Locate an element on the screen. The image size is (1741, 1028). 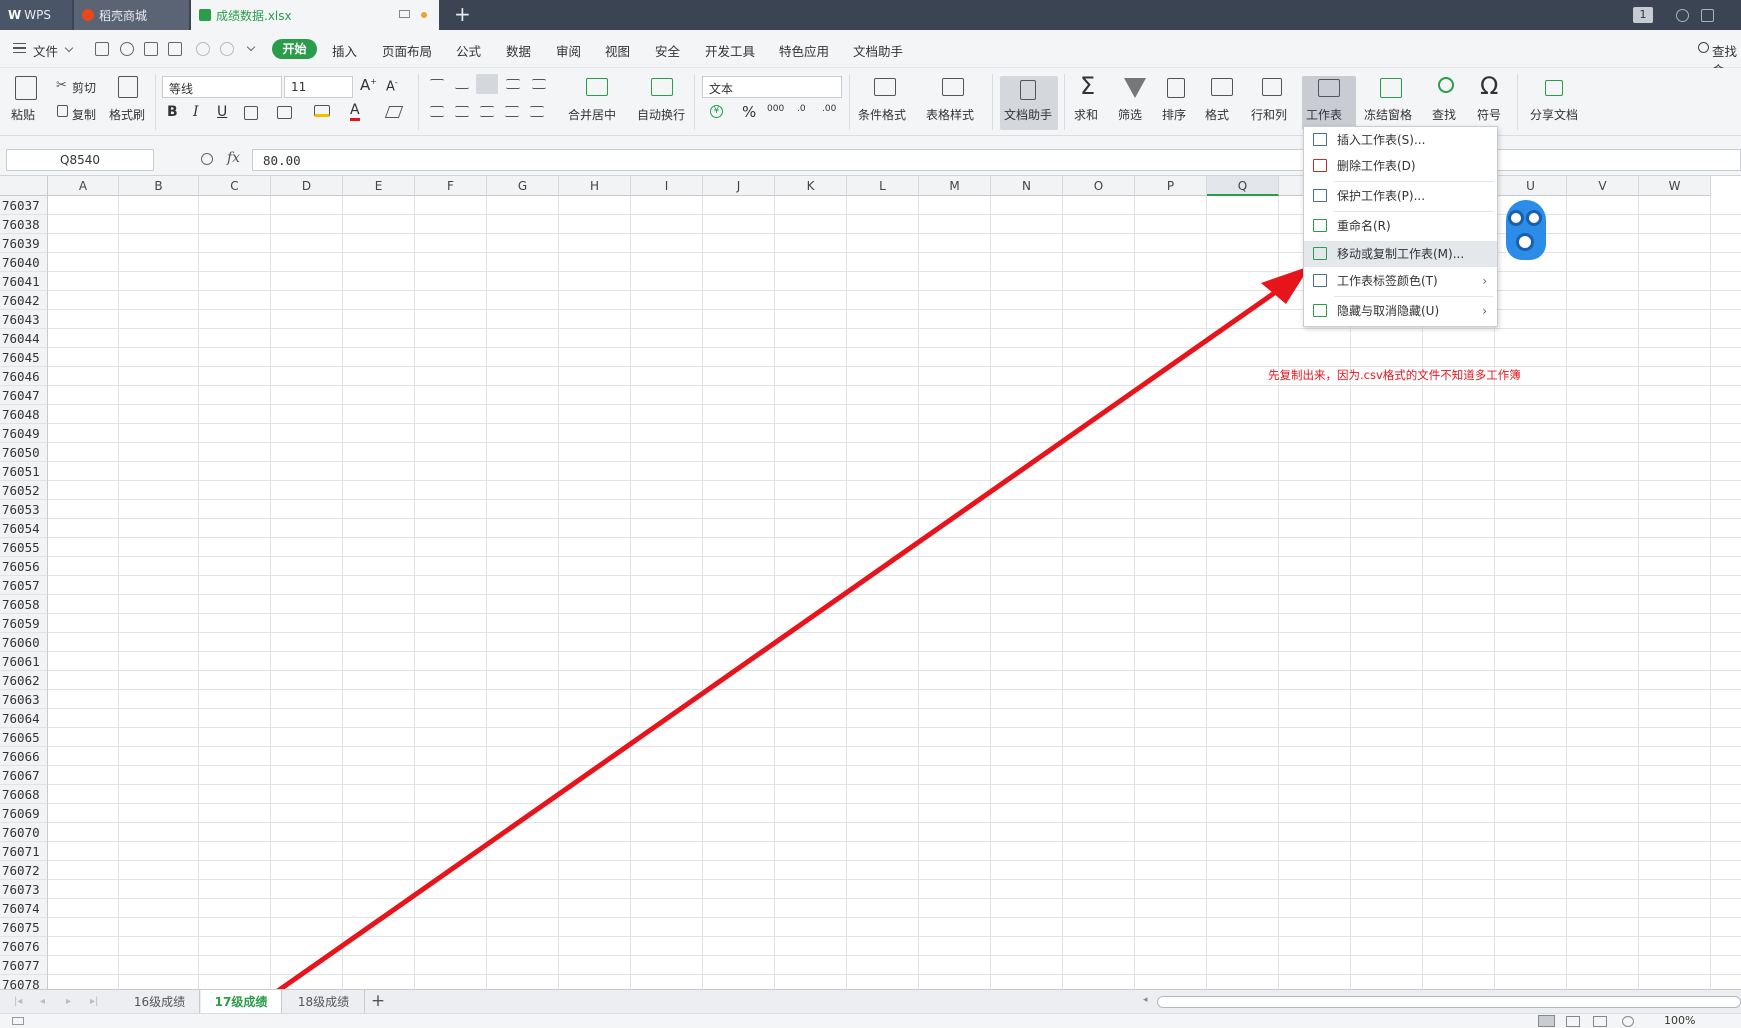
sheet-tab-bar: |◂ ◂ ▸ ▸| 16级成绩 17级成绩 18级成绩 + ◂ is located at coordinates (870, 1001).